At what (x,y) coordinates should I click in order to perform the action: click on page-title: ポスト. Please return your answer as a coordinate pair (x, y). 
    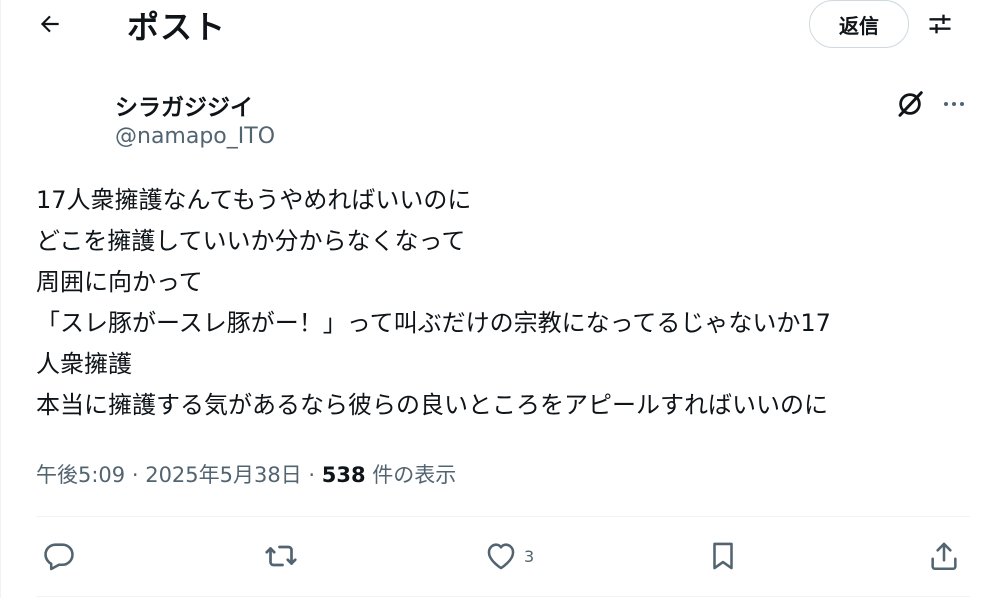
    Looking at the image, I should click on (177, 27).